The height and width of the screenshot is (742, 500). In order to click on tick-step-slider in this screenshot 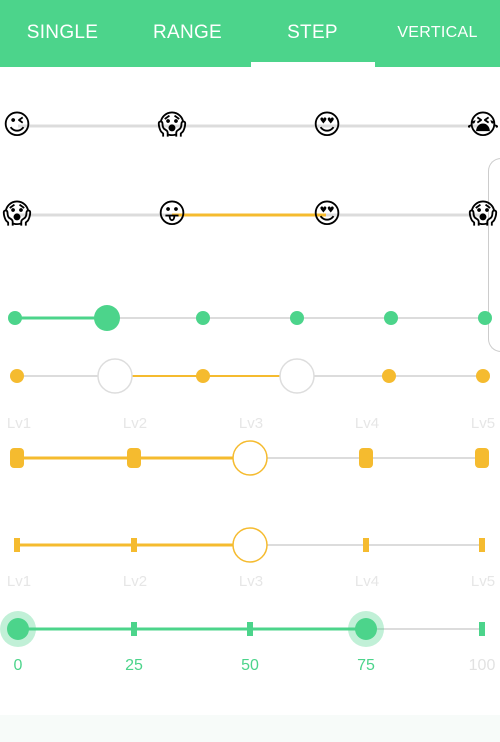, I will do `click(249, 545)`.